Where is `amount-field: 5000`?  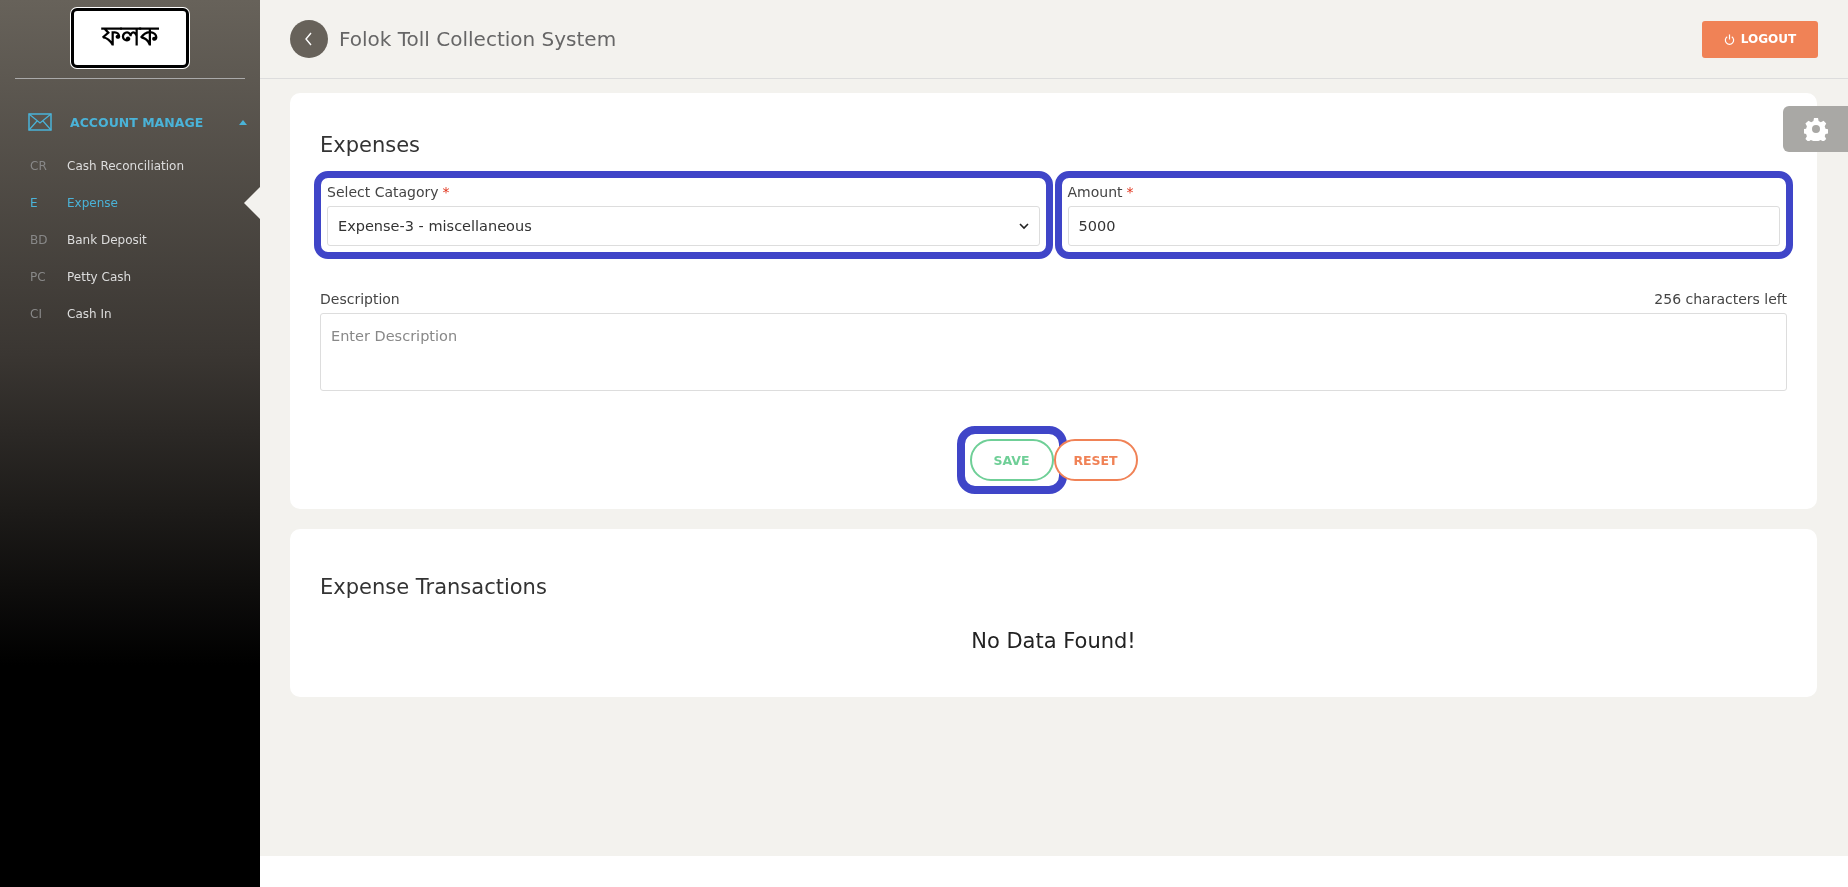 amount-field: 5000 is located at coordinates (1423, 226).